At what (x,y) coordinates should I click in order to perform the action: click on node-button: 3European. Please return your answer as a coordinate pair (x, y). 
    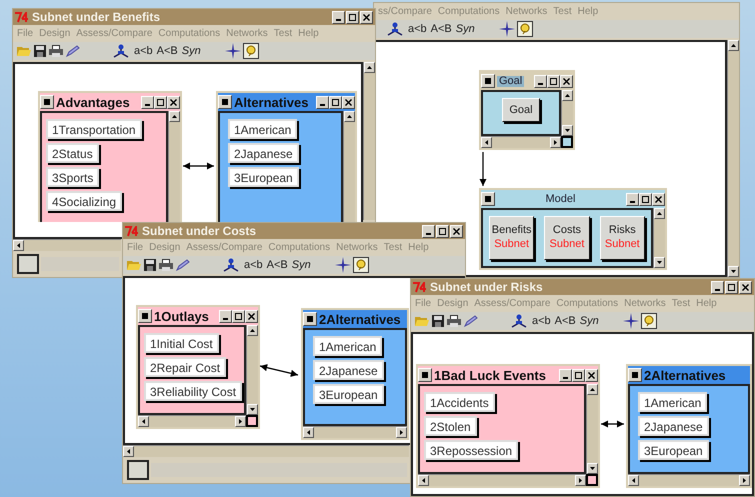
    Looking at the image, I should click on (348, 394).